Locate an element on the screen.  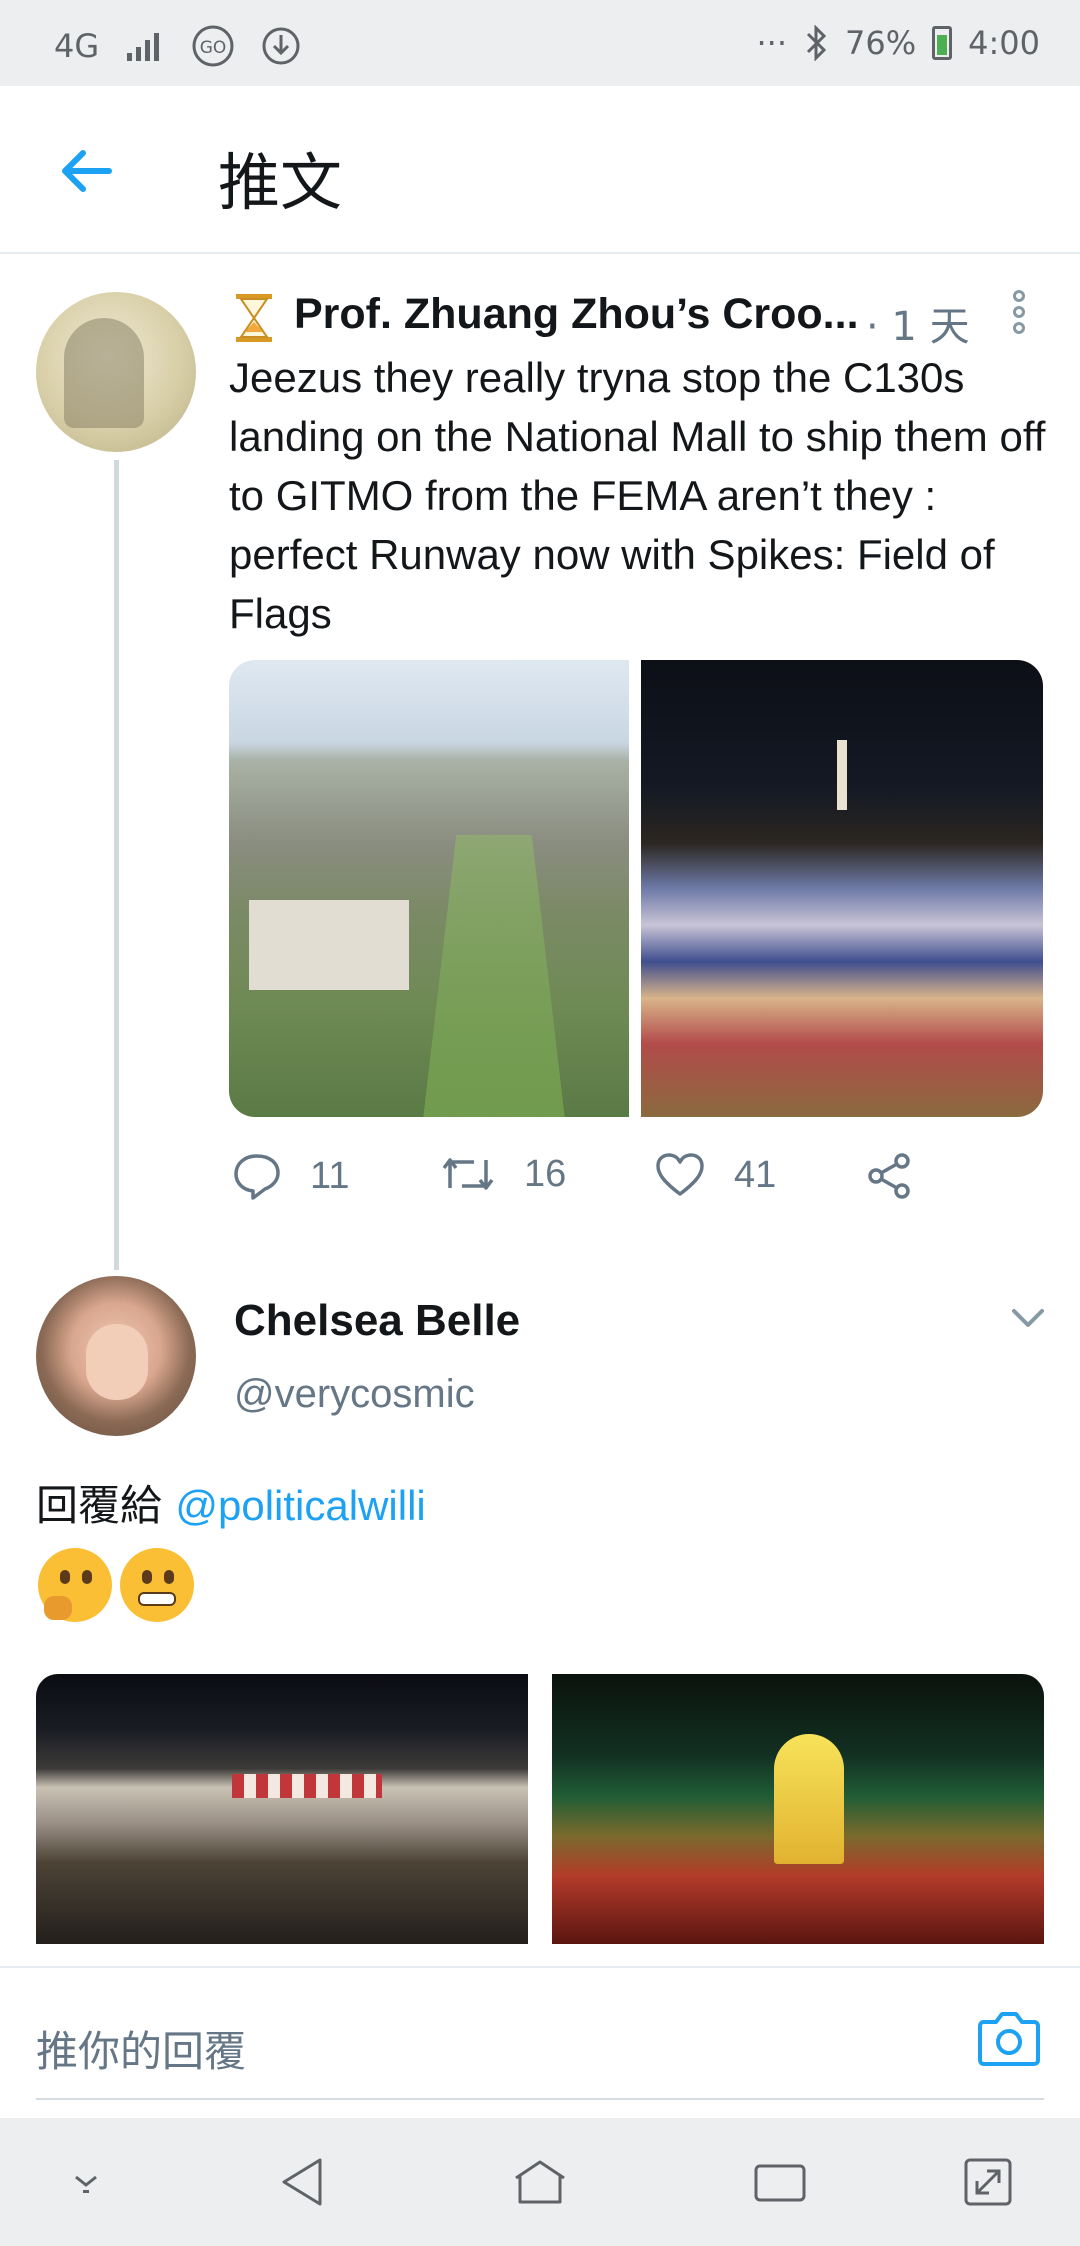
nav-back-button is located at coordinates (302, 2182).